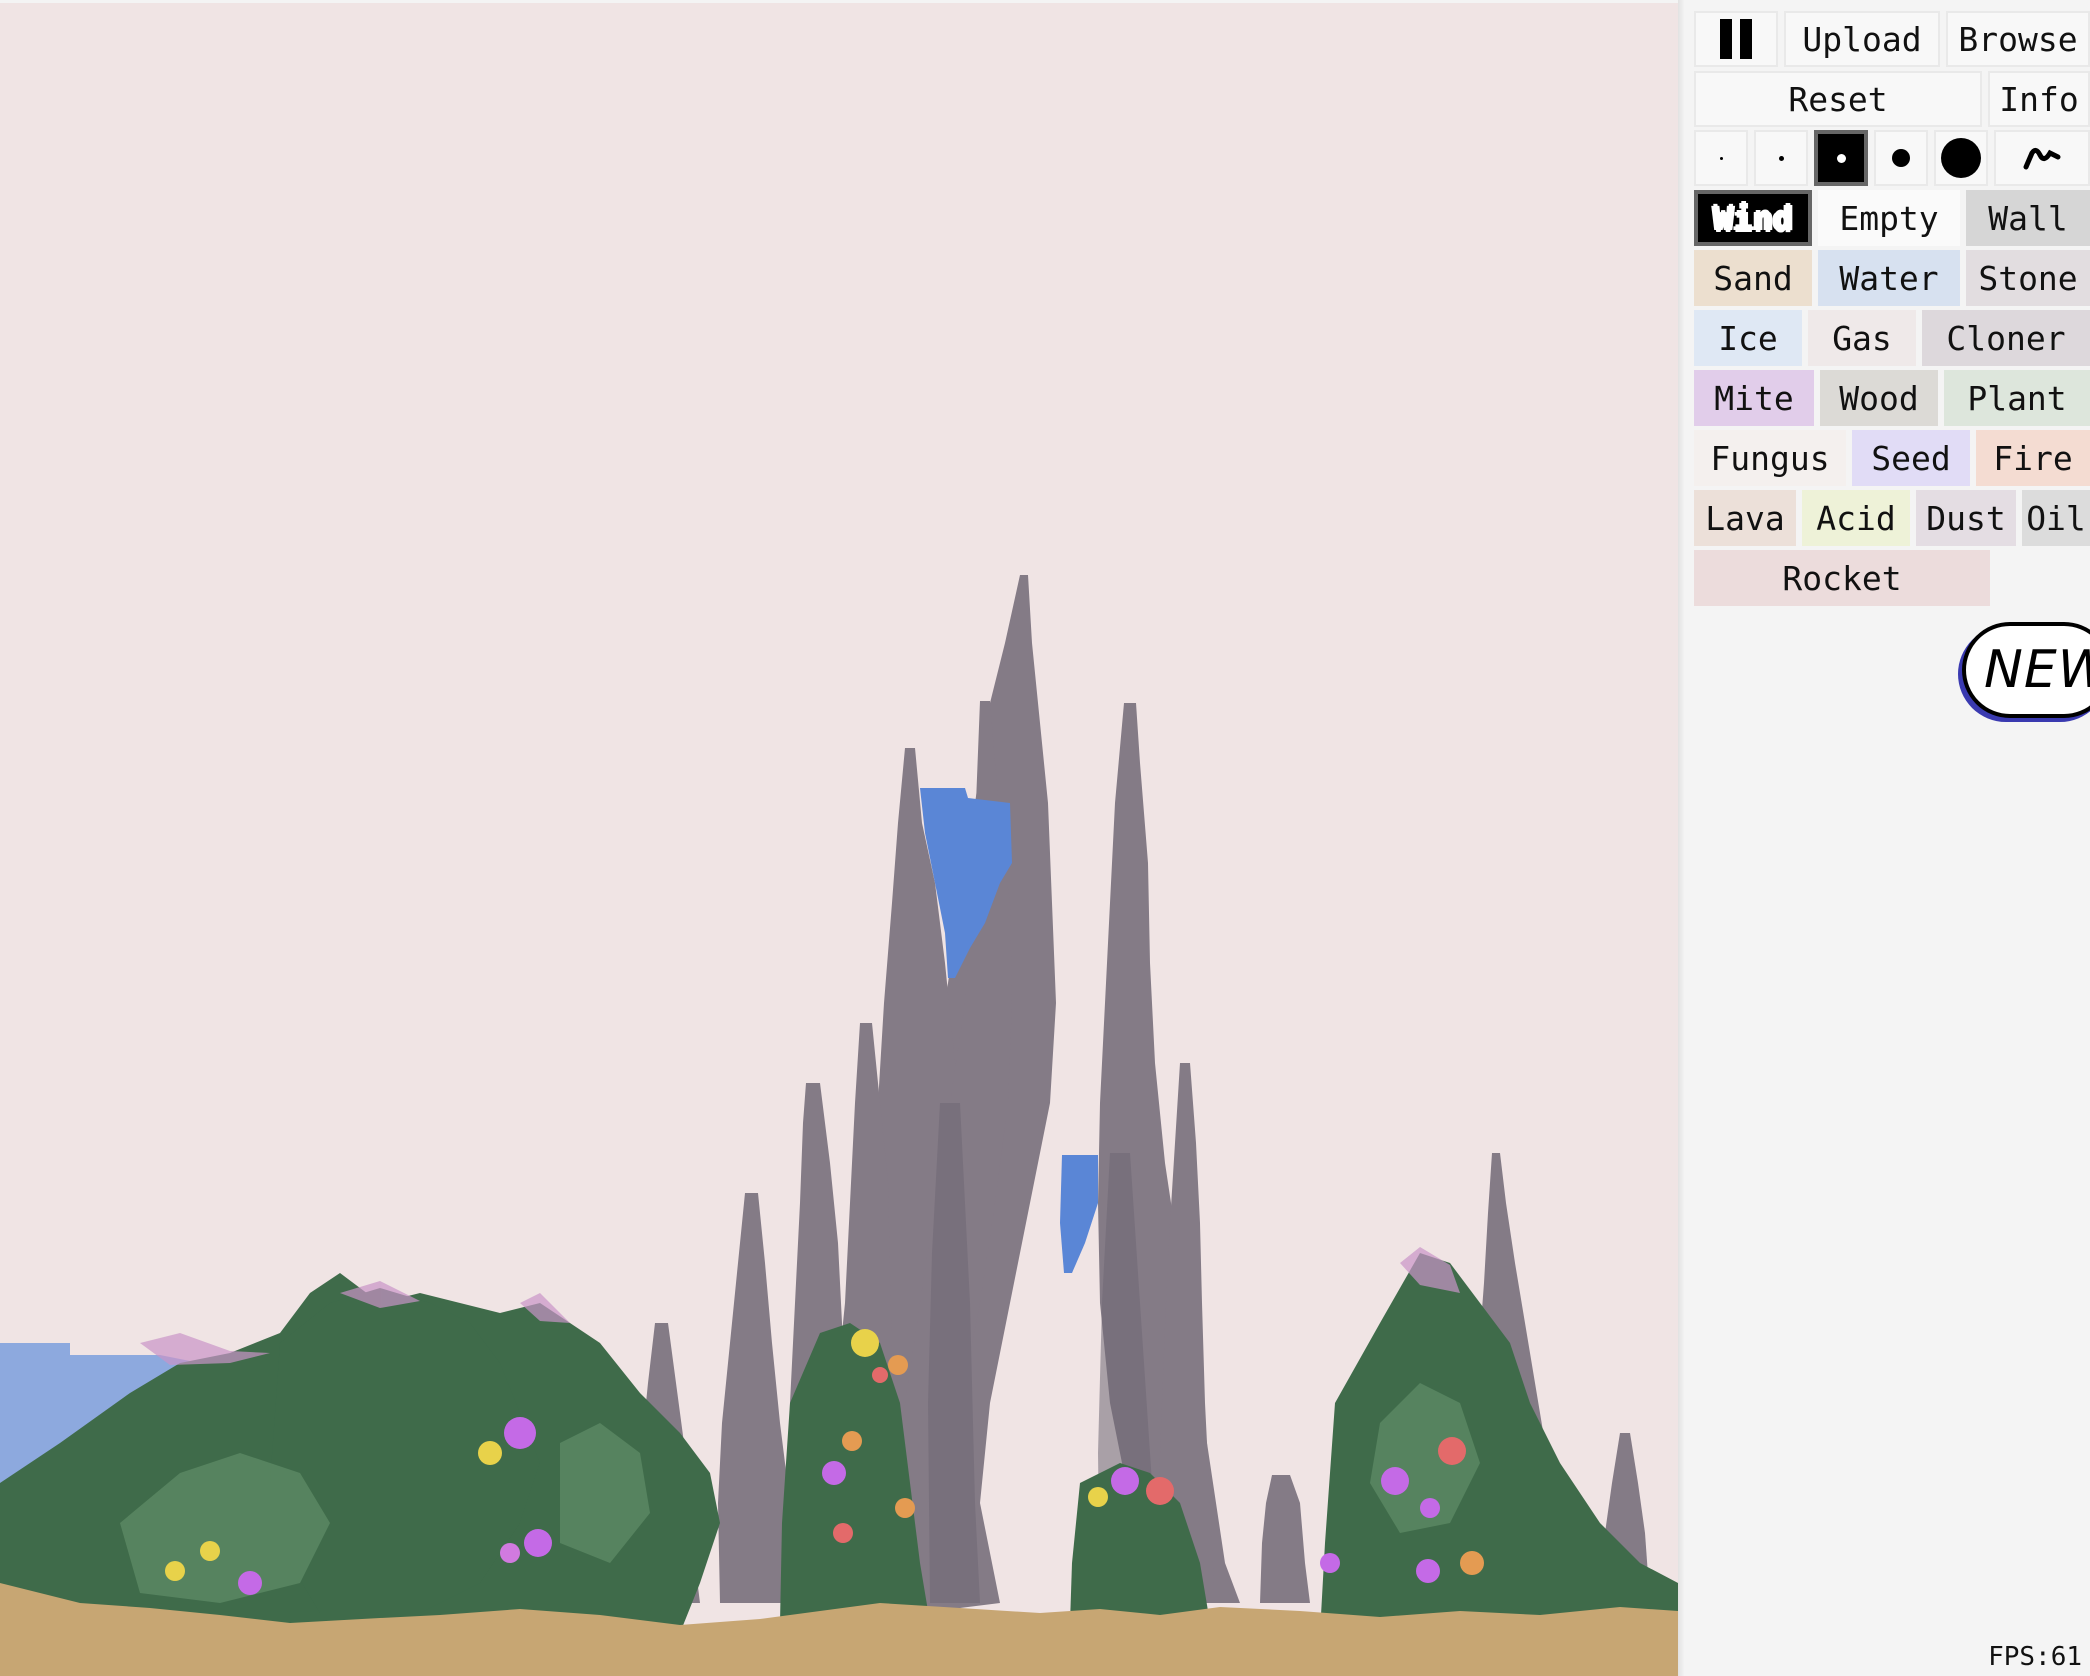 The width and height of the screenshot is (2090, 1676). Describe the element at coordinates (1862, 338) in the screenshot. I see `element-gas-button: Gas` at that location.